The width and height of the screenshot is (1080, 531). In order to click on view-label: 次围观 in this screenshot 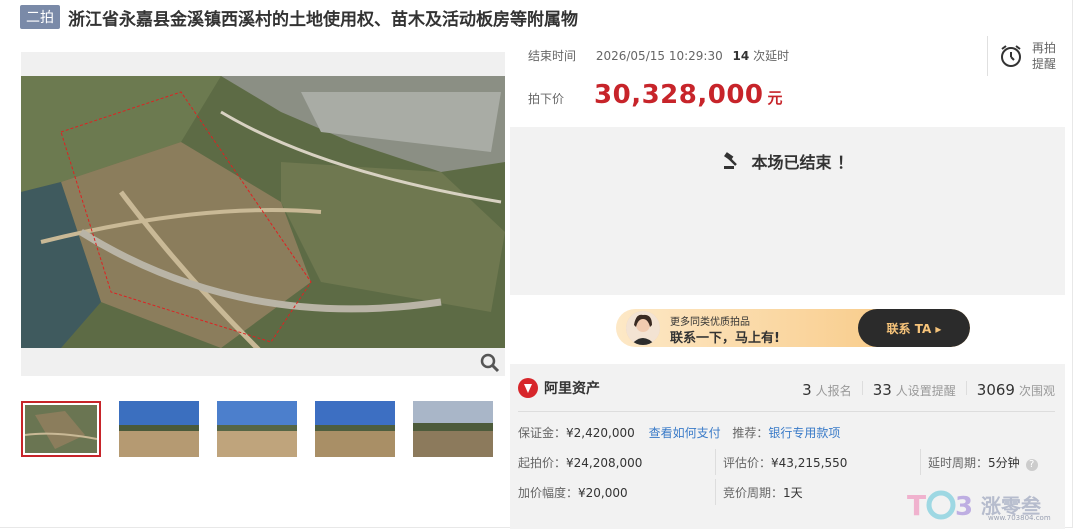, I will do `click(1036, 391)`.